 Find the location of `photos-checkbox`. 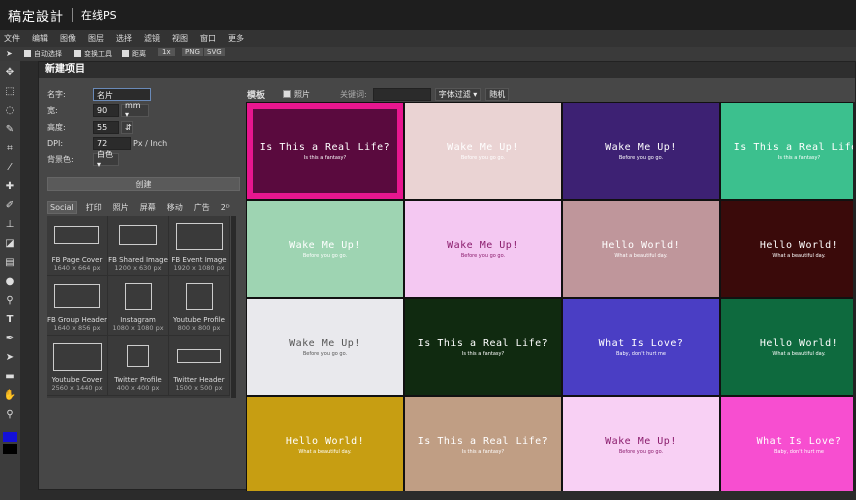

photos-checkbox is located at coordinates (287, 94).